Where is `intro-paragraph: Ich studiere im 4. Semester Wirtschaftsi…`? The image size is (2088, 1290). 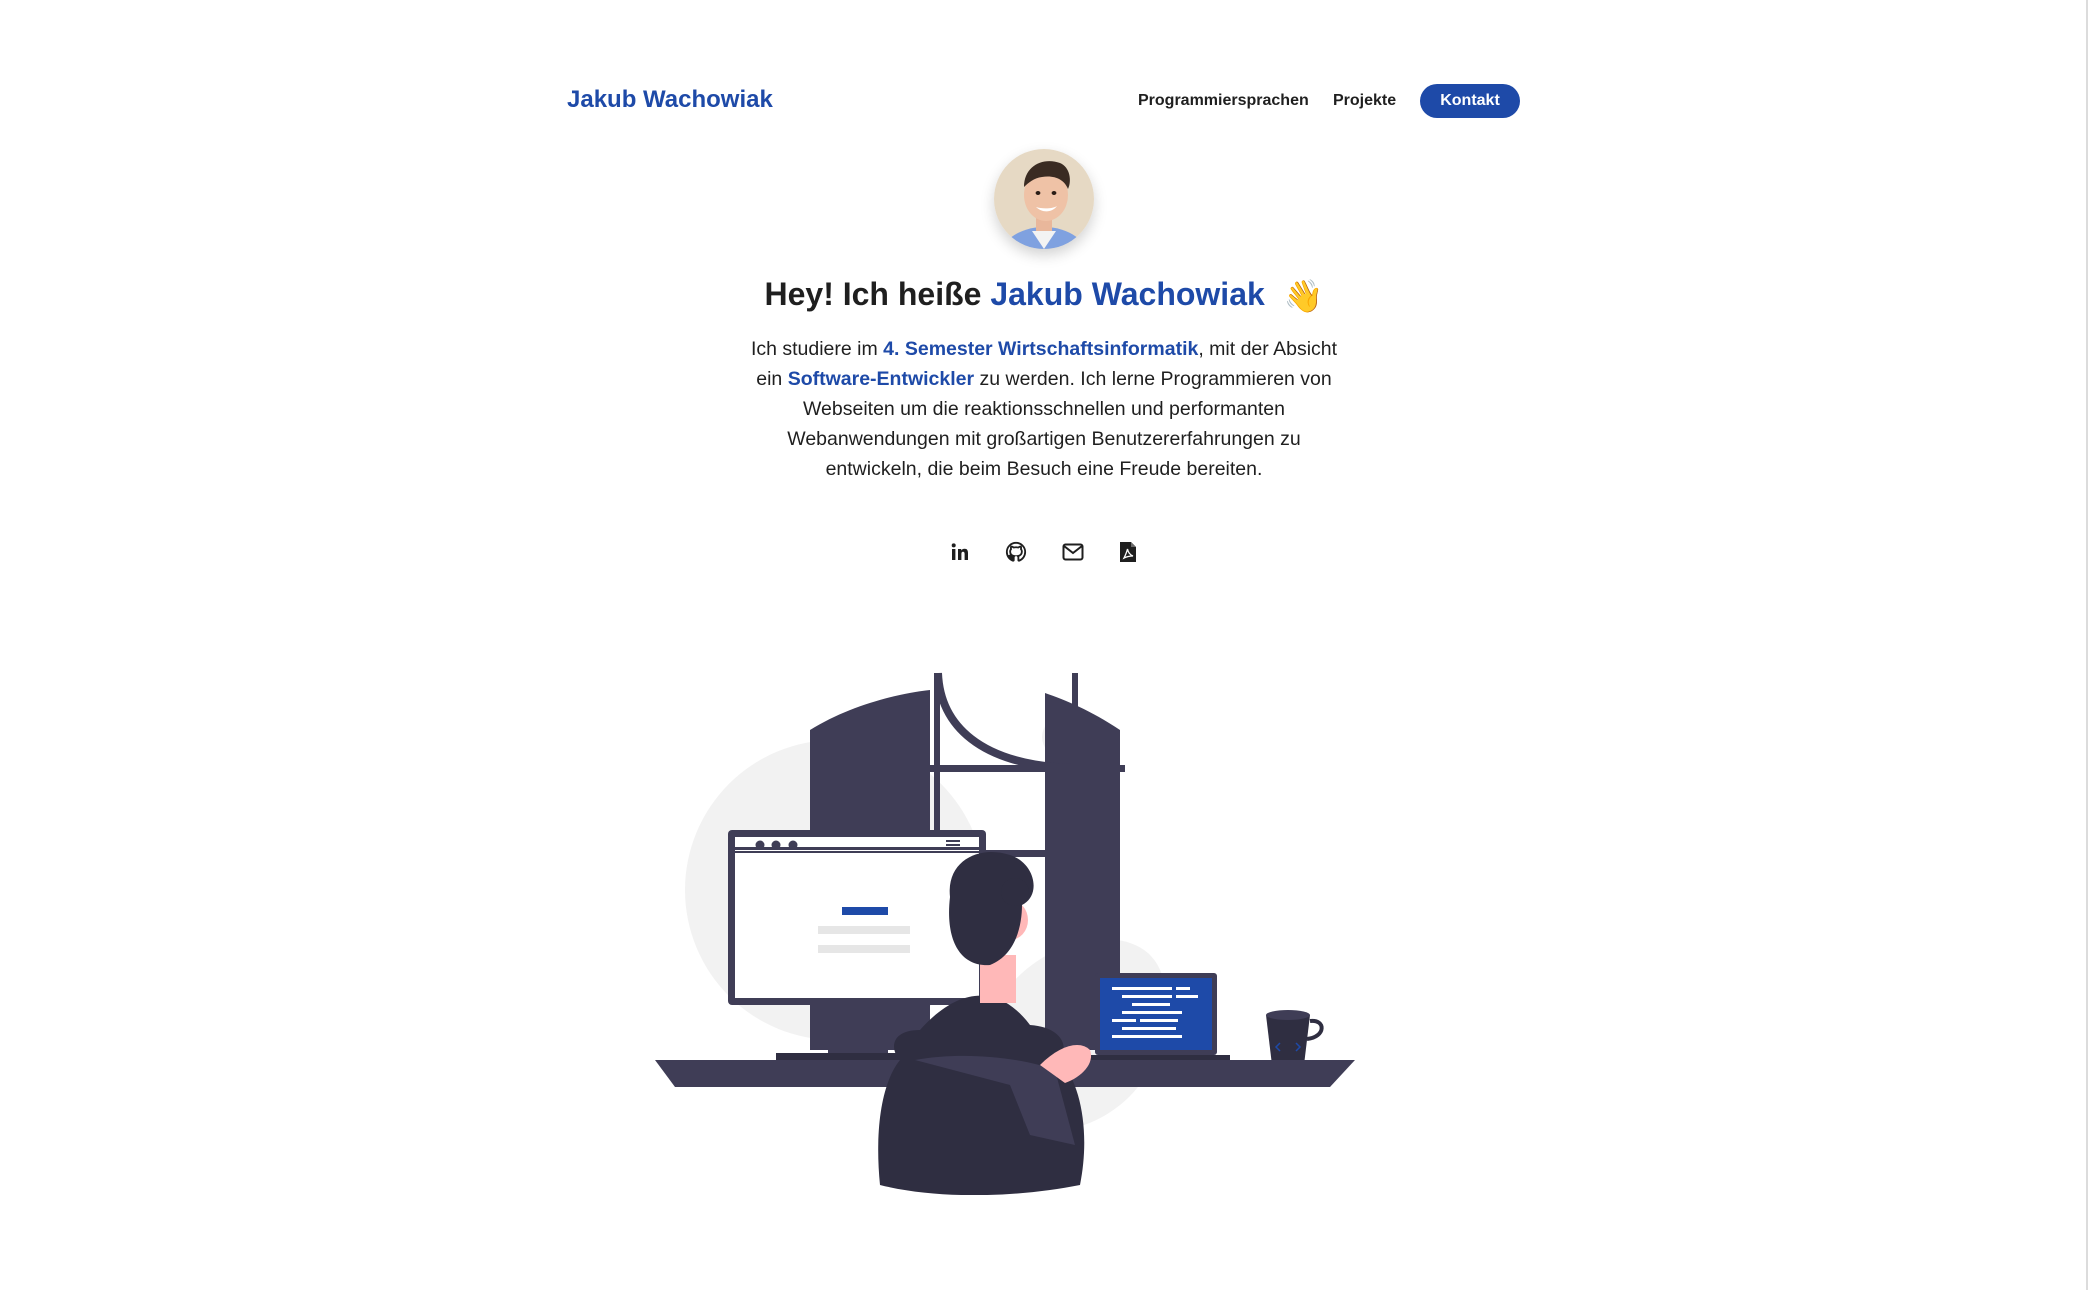
intro-paragraph: Ich studiere im 4. Semester Wirtschaftsi… is located at coordinates (1044, 409).